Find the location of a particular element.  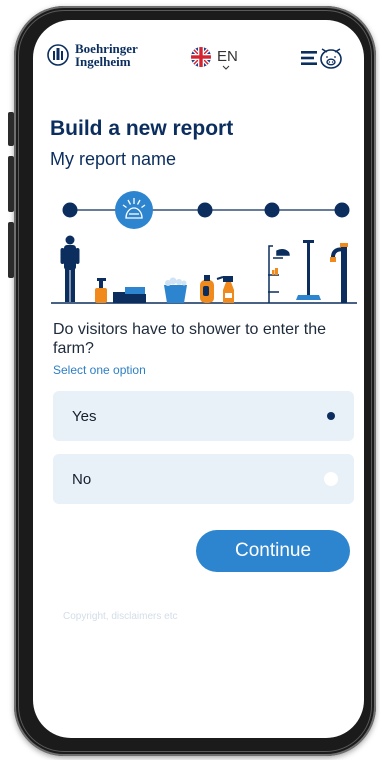

language-selector: EN is located at coordinates (214, 58).